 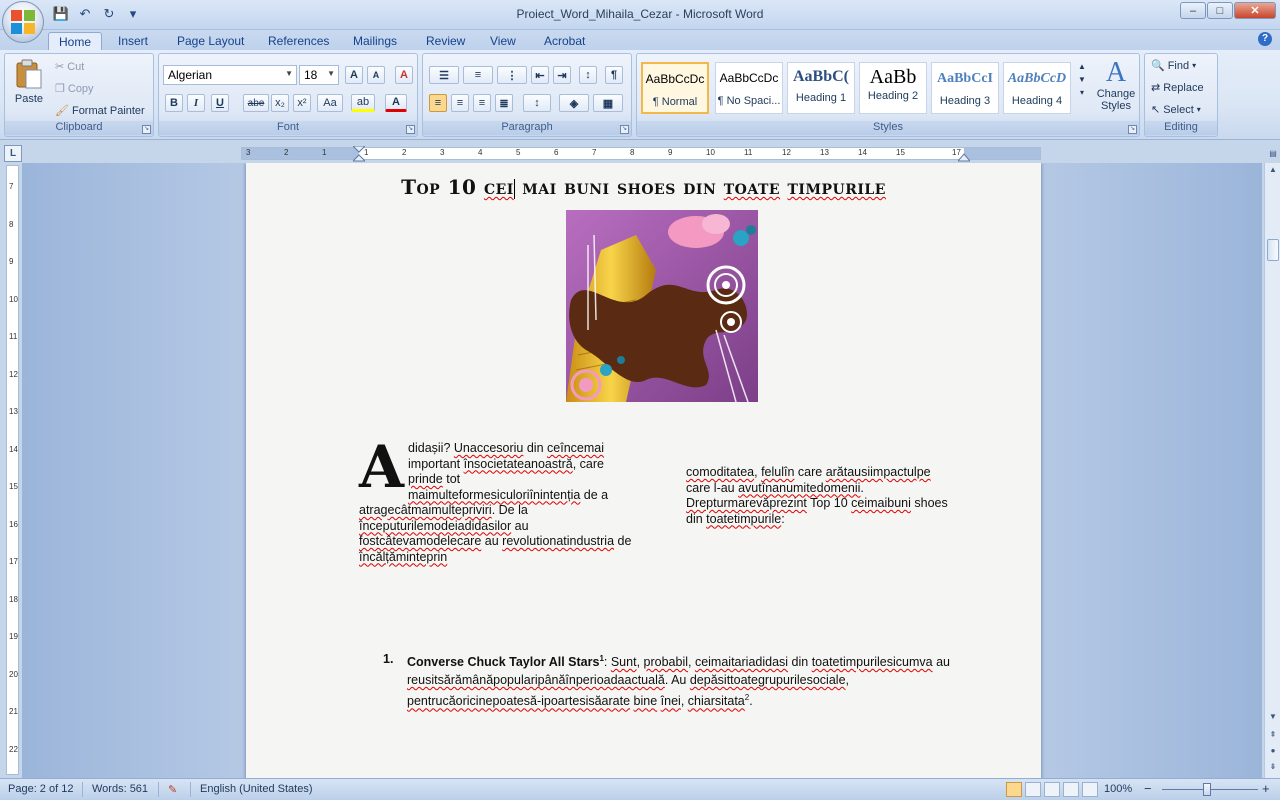 What do you see at coordinates (460, 103) in the screenshot?
I see `align-center-button: ≡` at bounding box center [460, 103].